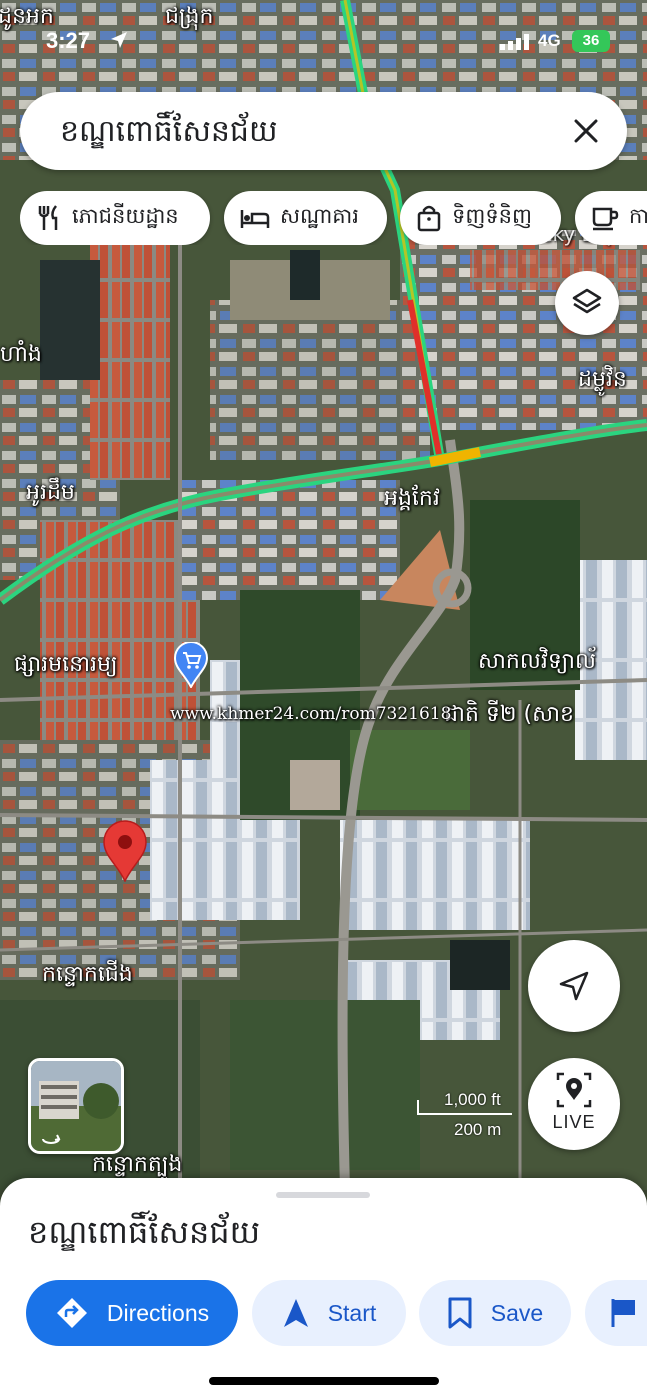  Describe the element at coordinates (66, 666) in the screenshot. I see `map-label-market: ផ្សារមនោរម្យ` at that location.